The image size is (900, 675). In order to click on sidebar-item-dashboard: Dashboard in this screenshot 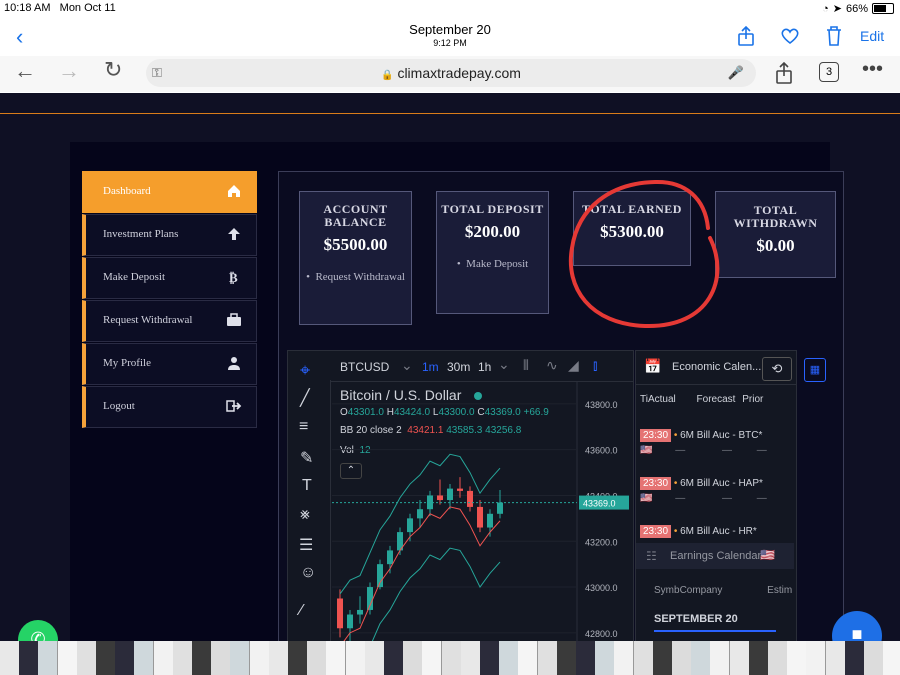, I will do `click(169, 192)`.